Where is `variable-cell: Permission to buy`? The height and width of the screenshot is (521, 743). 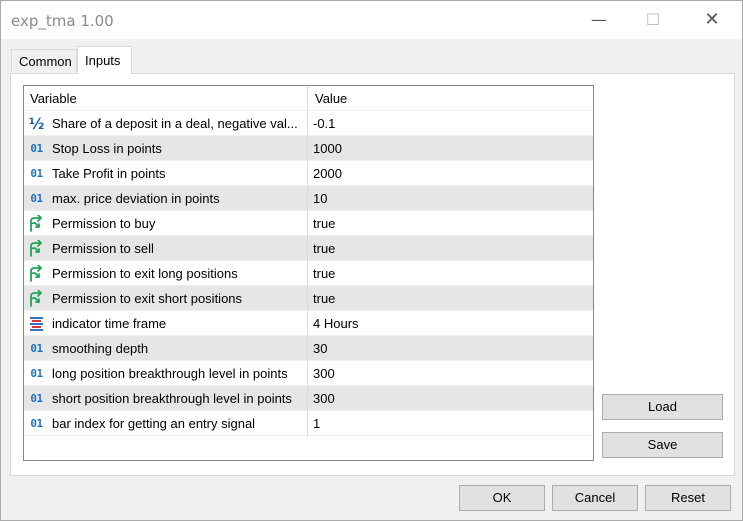
variable-cell: Permission to buy is located at coordinates (166, 223).